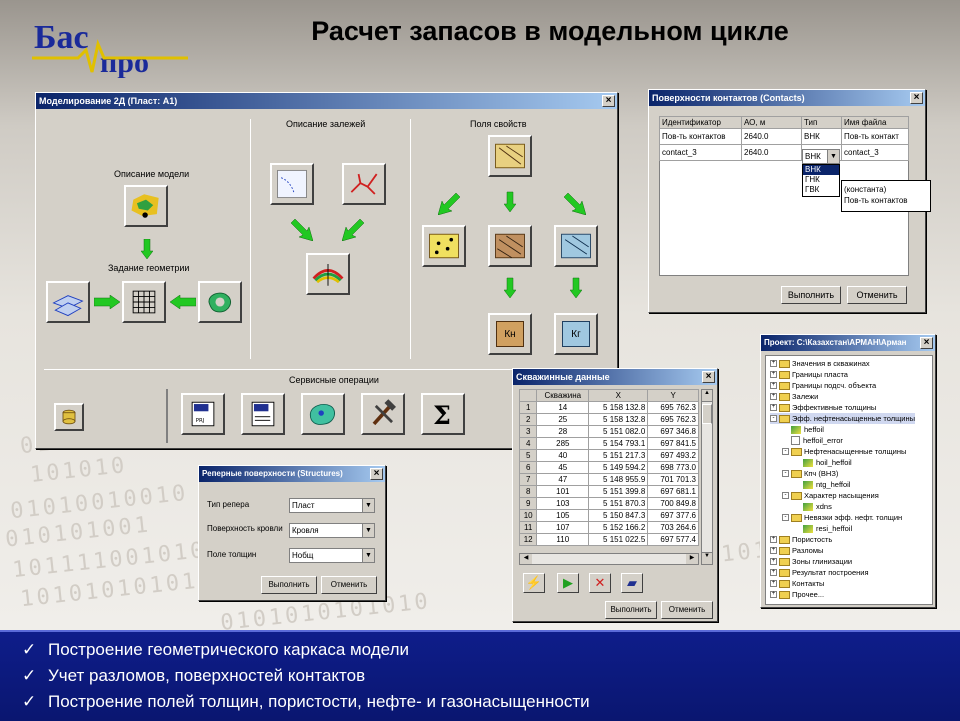 This screenshot has height=721, width=960. What do you see at coordinates (707, 477) in the screenshot?
I see `vertical-scrollbar: ▲ ▼` at bounding box center [707, 477].